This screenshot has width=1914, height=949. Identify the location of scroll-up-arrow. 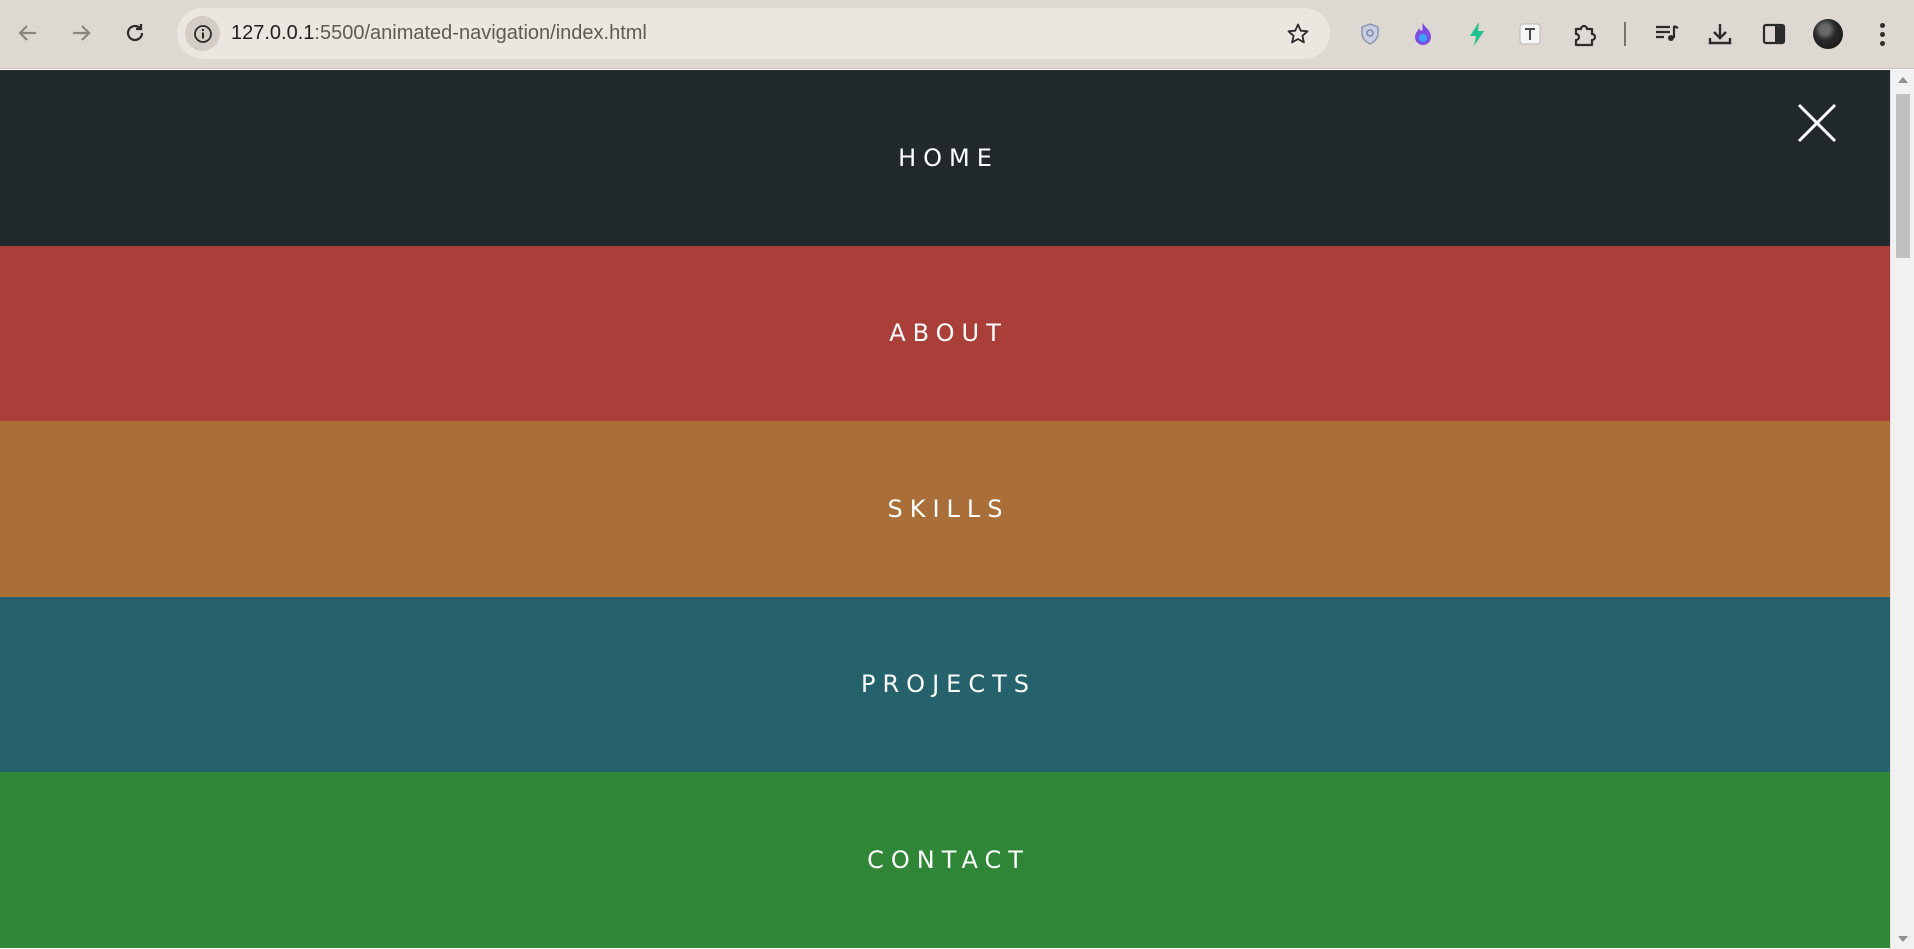
(1902, 80).